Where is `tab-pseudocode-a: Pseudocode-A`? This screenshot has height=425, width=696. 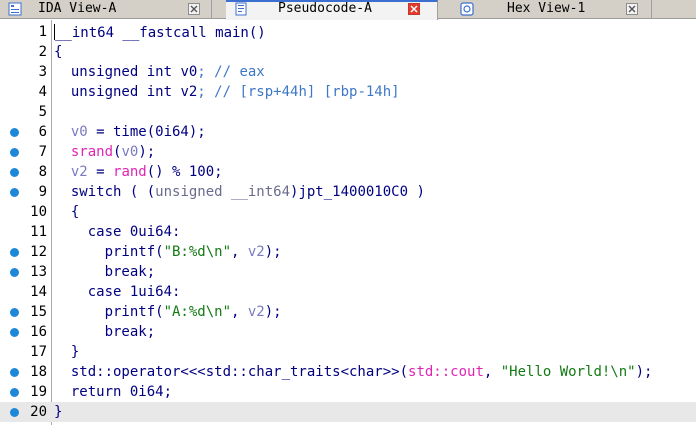 tab-pseudocode-a: Pseudocode-A is located at coordinates (332, 10).